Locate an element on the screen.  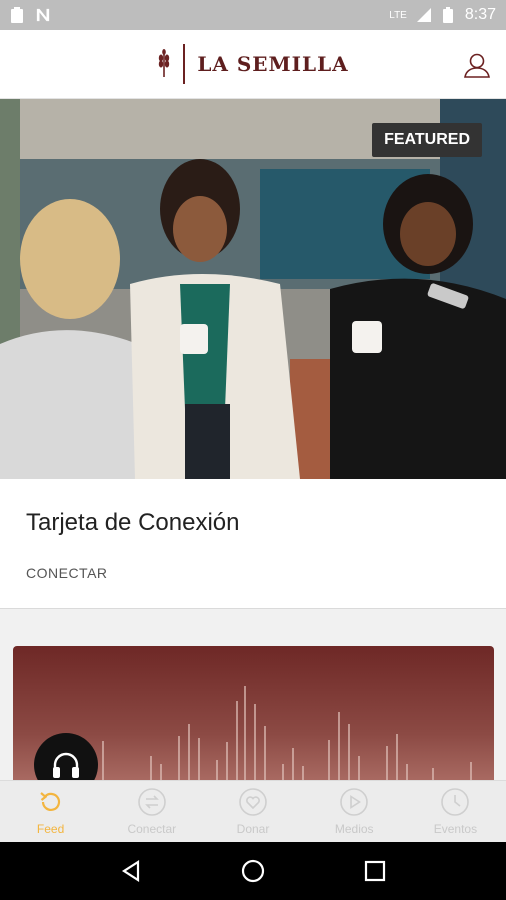
play-icon is located at coordinates (354, 802).